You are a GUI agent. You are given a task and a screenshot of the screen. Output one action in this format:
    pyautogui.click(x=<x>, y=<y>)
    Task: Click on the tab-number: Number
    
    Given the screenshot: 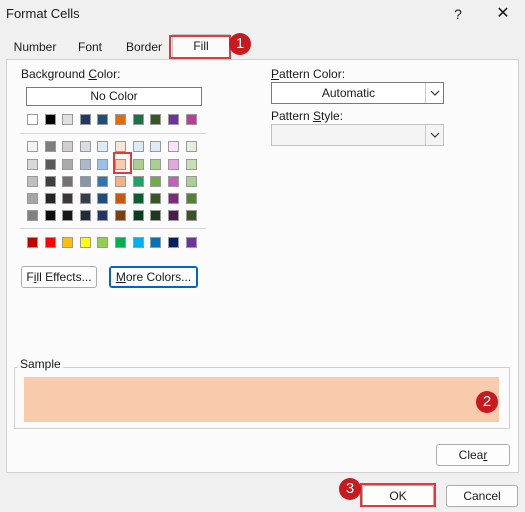 What is the action you would take?
    pyautogui.click(x=35, y=47)
    